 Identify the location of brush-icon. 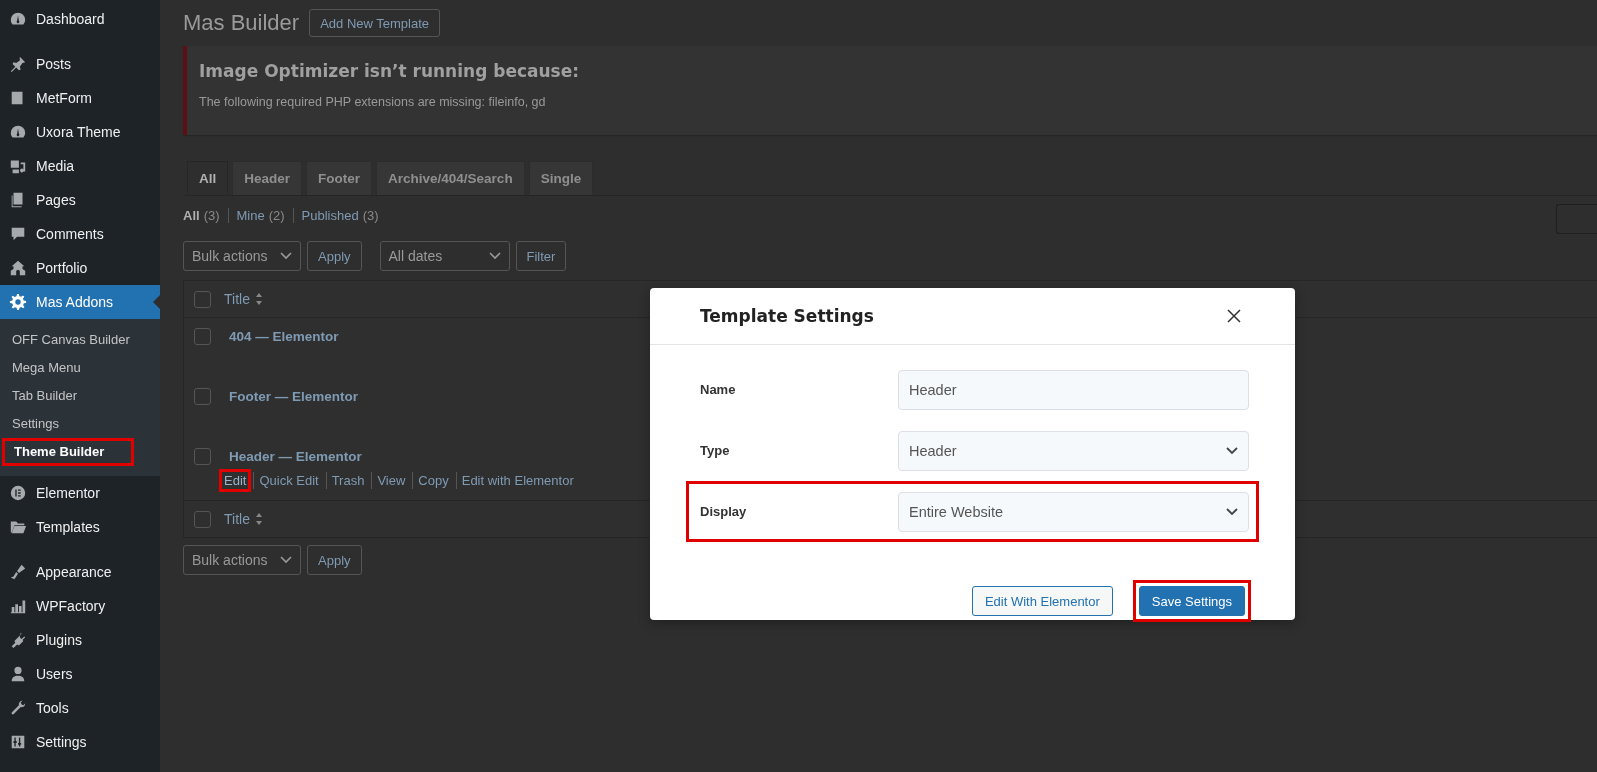
(18, 572).